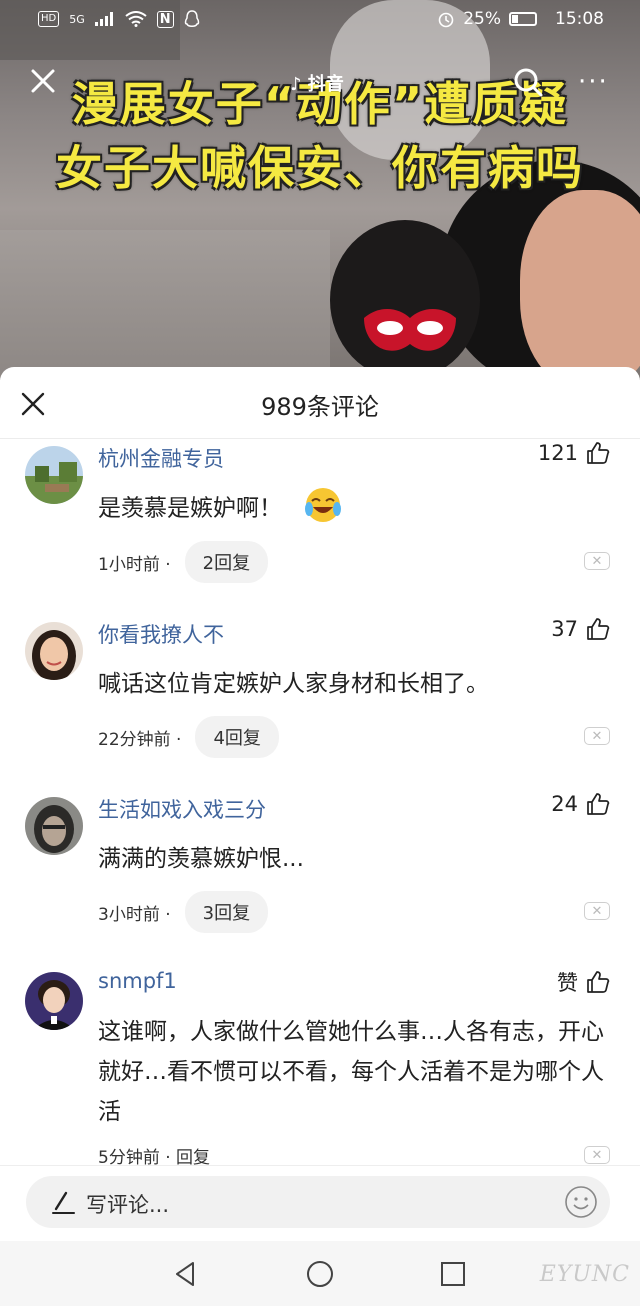  I want to click on comments-header: 989条评论, so click(320, 403).